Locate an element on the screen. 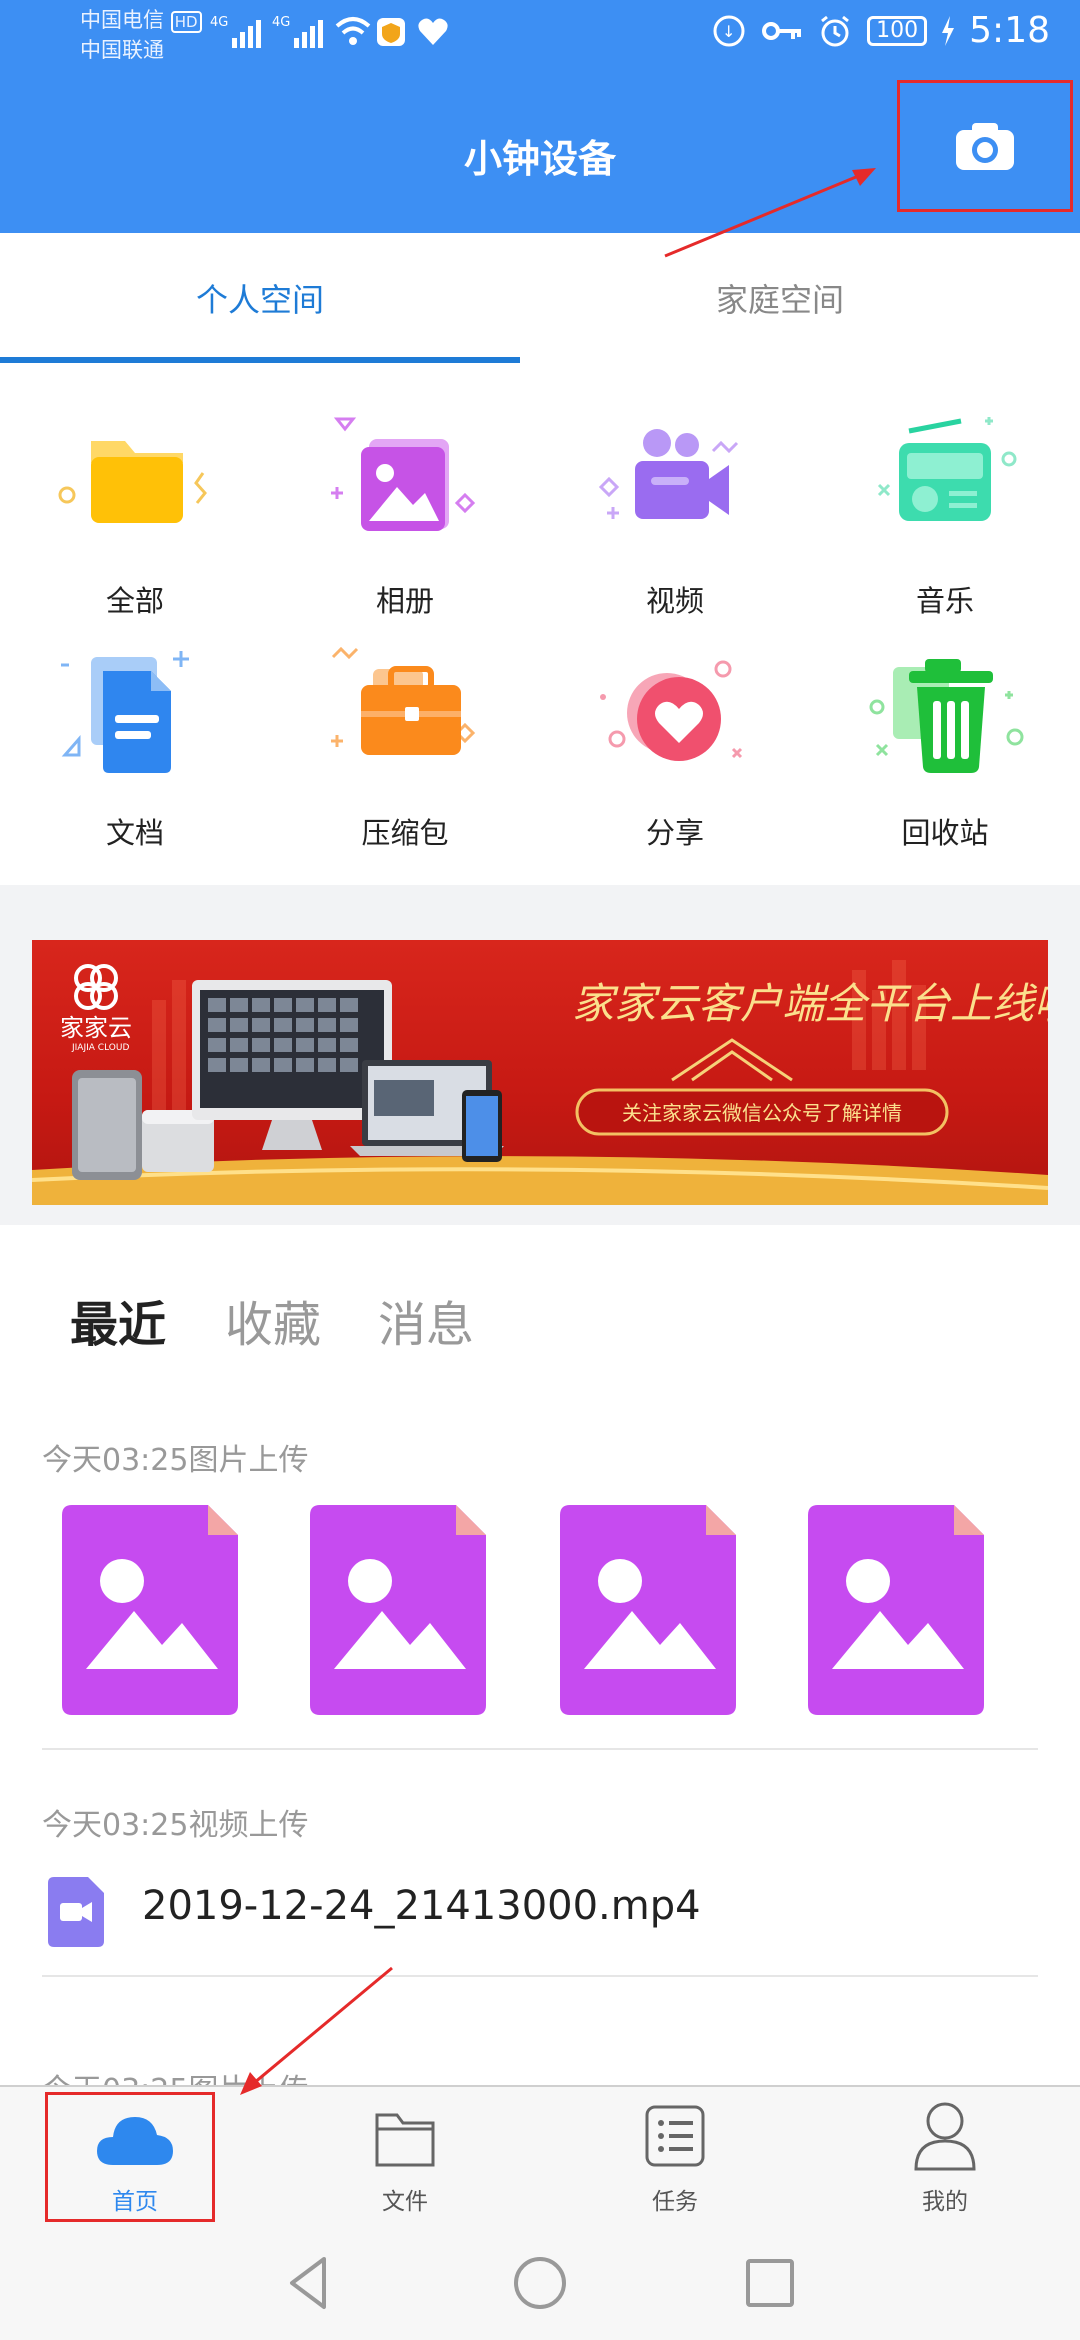 This screenshot has height=2340, width=1080. annotation-box-home is located at coordinates (130, 2157).